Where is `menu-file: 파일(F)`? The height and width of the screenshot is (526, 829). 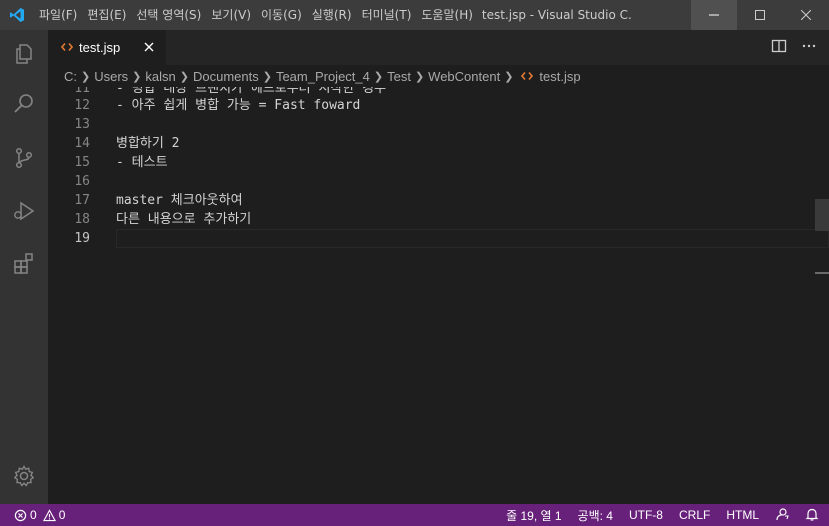 menu-file: 파일(F) is located at coordinates (58, 15).